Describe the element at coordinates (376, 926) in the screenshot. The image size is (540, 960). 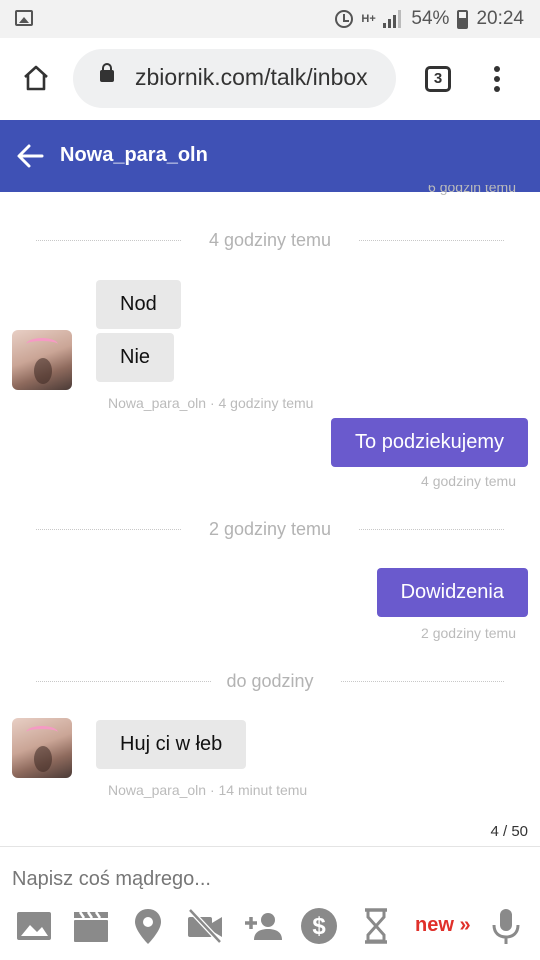
I see `hourglass-icon` at that location.